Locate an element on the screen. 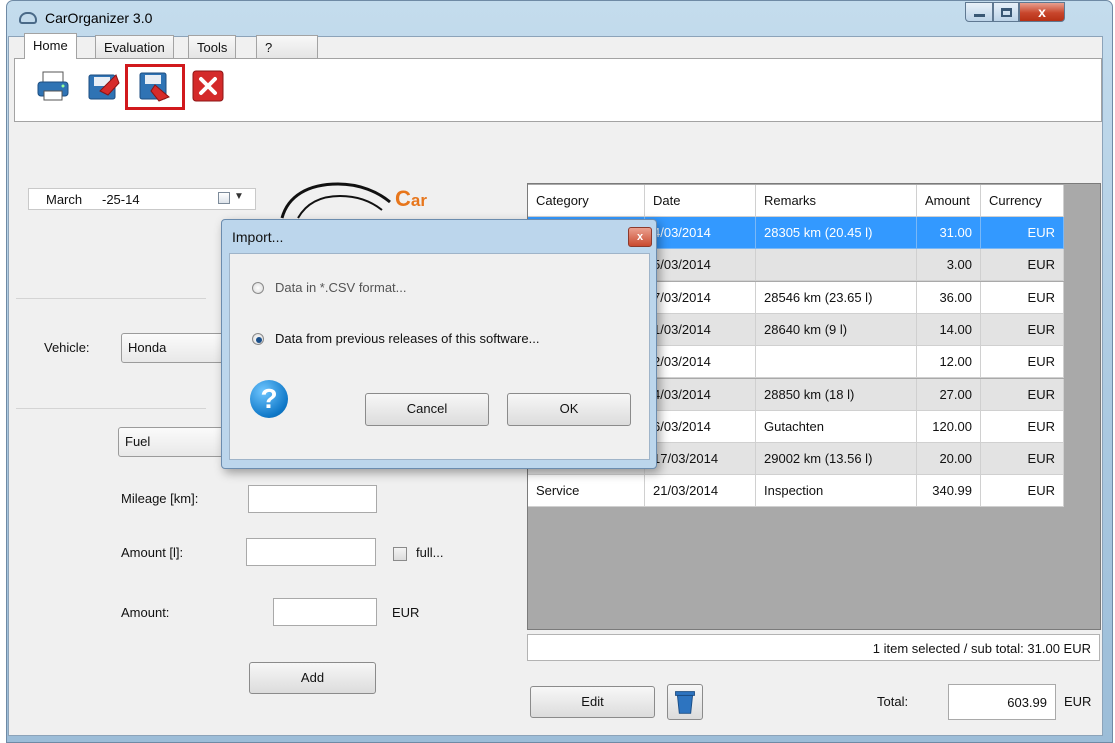 The width and height of the screenshot is (1115, 743). table-cell-category: Service is located at coordinates (586, 491).